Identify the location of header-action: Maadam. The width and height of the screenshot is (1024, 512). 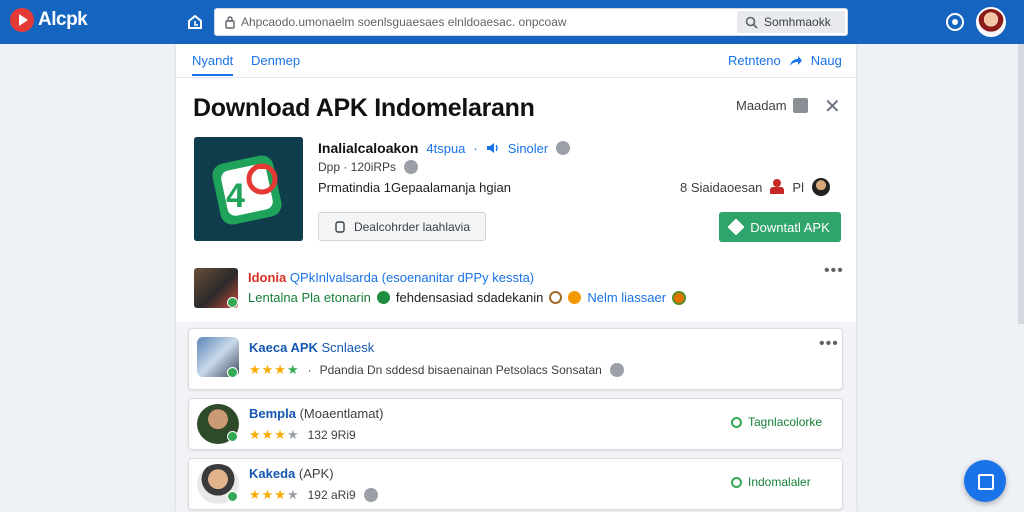
(772, 105).